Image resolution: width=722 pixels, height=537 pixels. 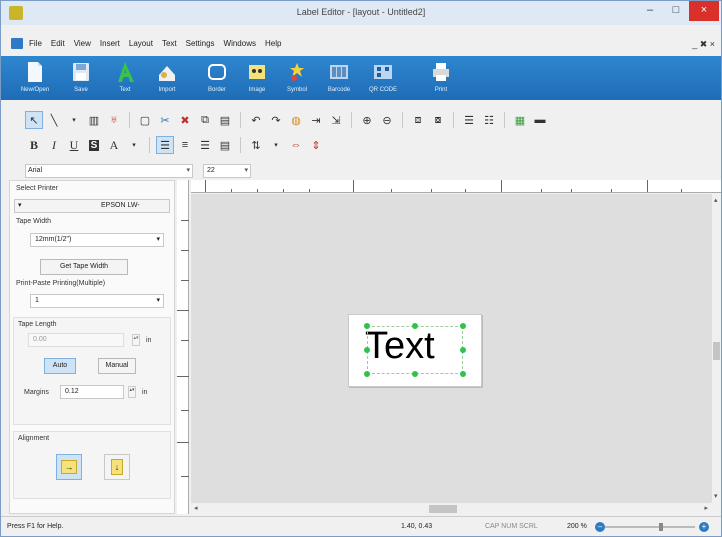 What do you see at coordinates (387, 120) in the screenshot?
I see `zoom-out-button: ⊖` at bounding box center [387, 120].